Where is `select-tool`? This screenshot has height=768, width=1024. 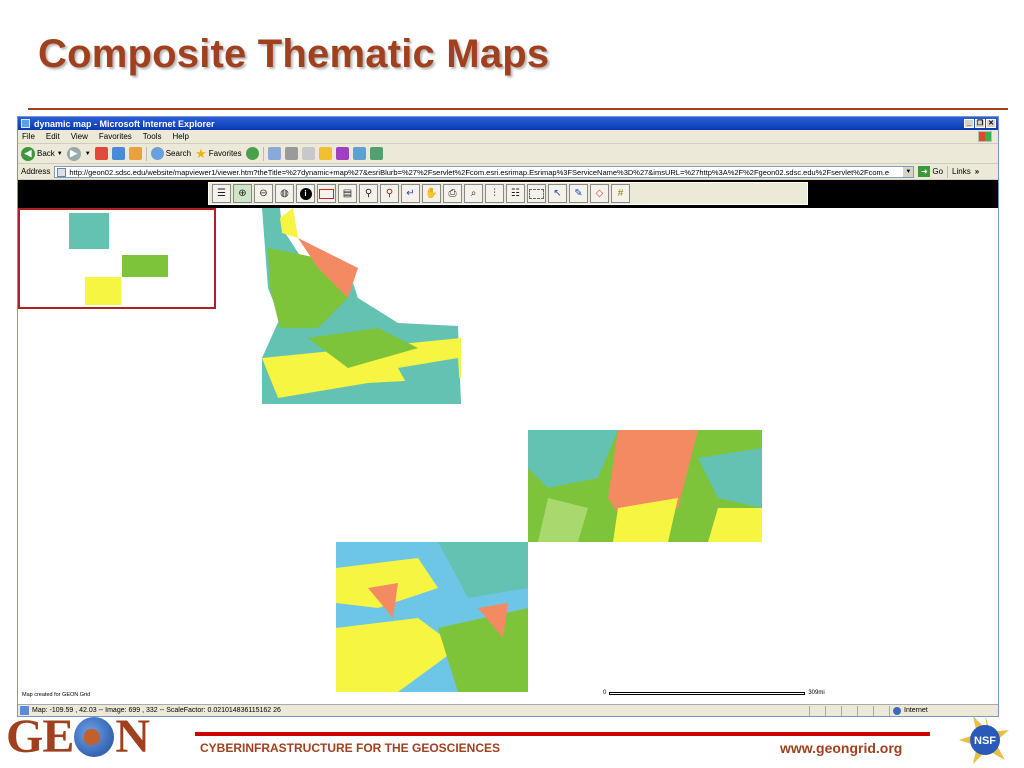
select-tool is located at coordinates (536, 193).